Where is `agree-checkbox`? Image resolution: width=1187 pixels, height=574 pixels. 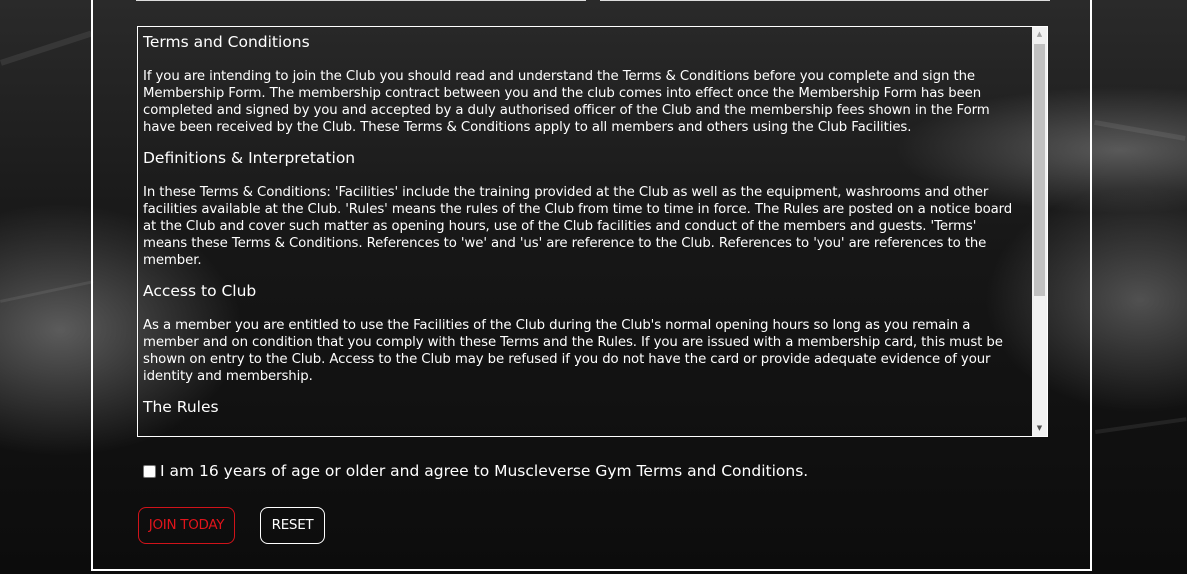
agree-checkbox is located at coordinates (149, 471).